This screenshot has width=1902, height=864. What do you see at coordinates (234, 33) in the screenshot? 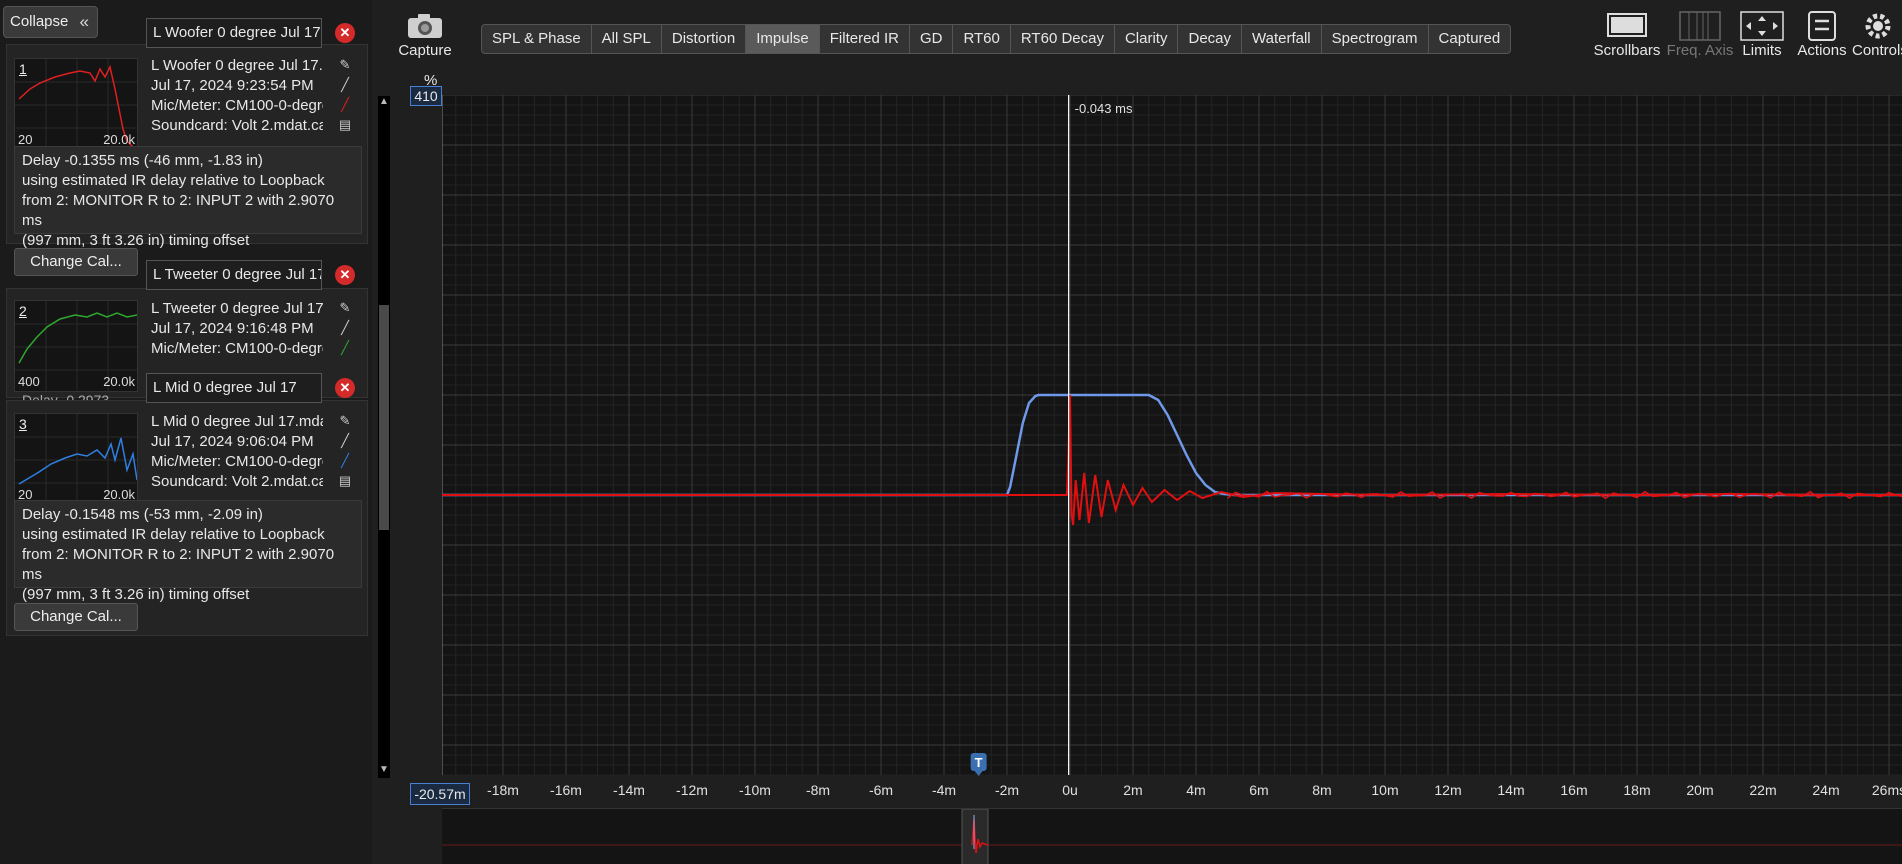
I see `measurement-name-input: L Woofer 0 degree Jul 17` at bounding box center [234, 33].